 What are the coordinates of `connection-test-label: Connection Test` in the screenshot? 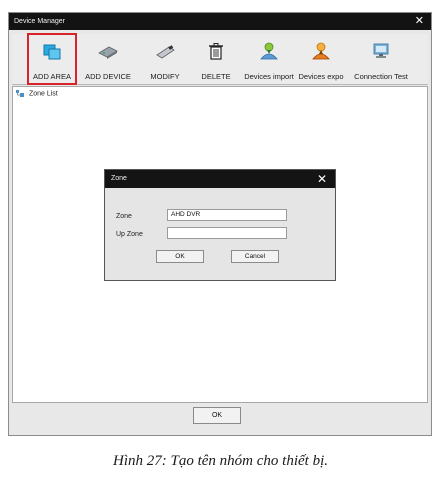 It's located at (381, 76).